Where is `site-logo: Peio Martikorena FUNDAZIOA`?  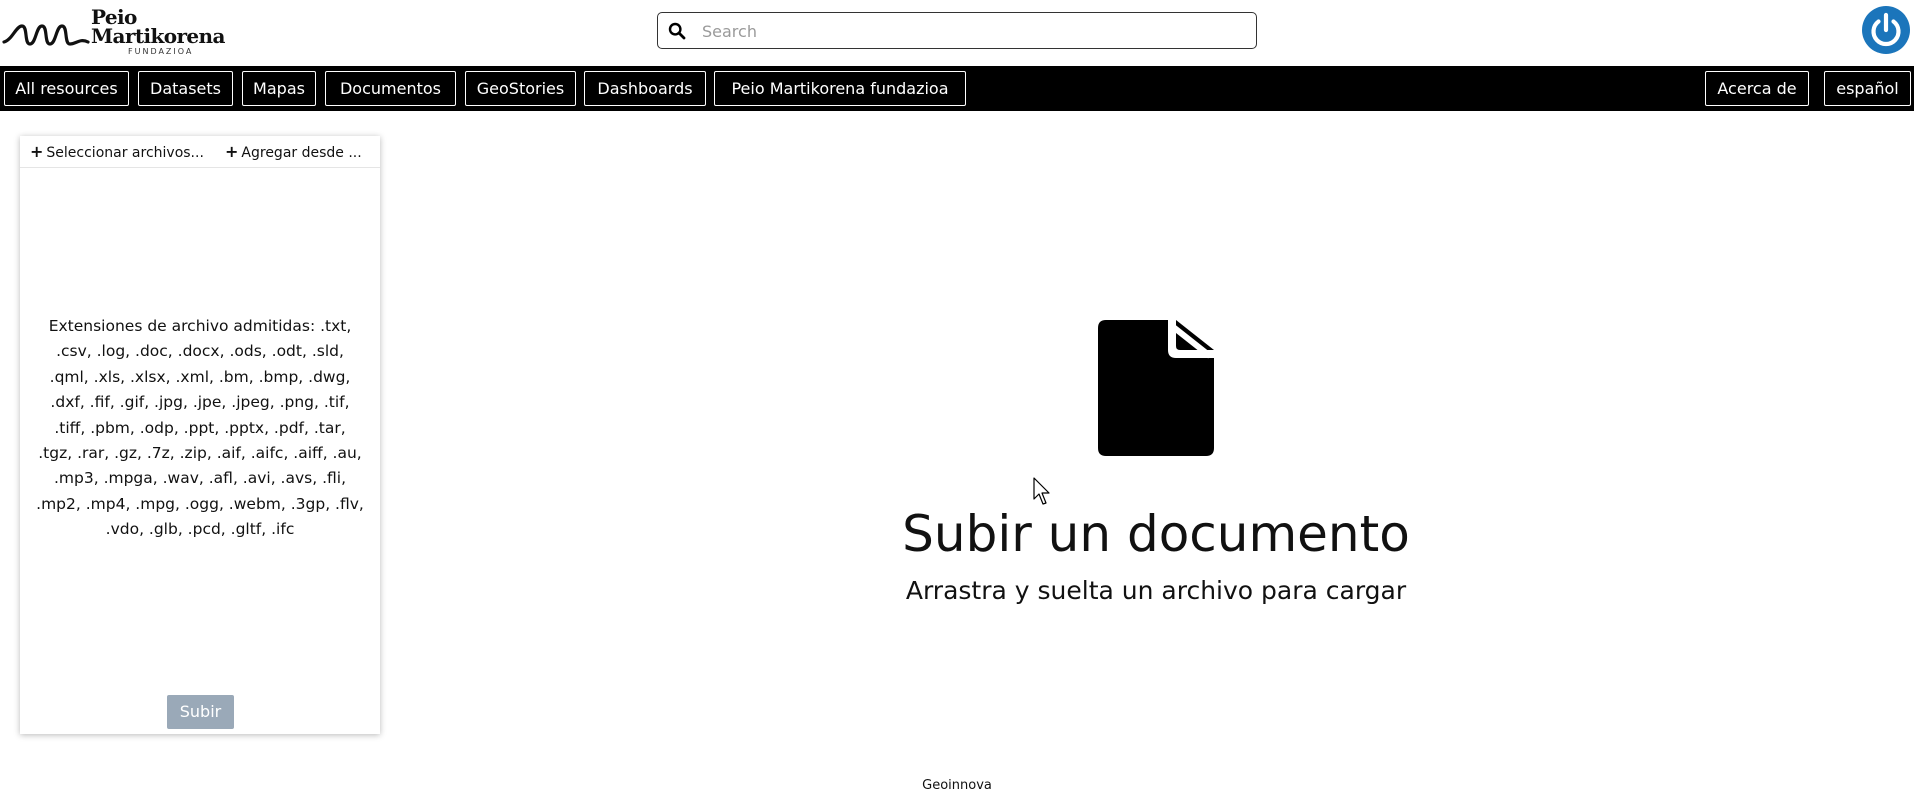 site-logo: Peio Martikorena FUNDAZIOA is located at coordinates (113, 31).